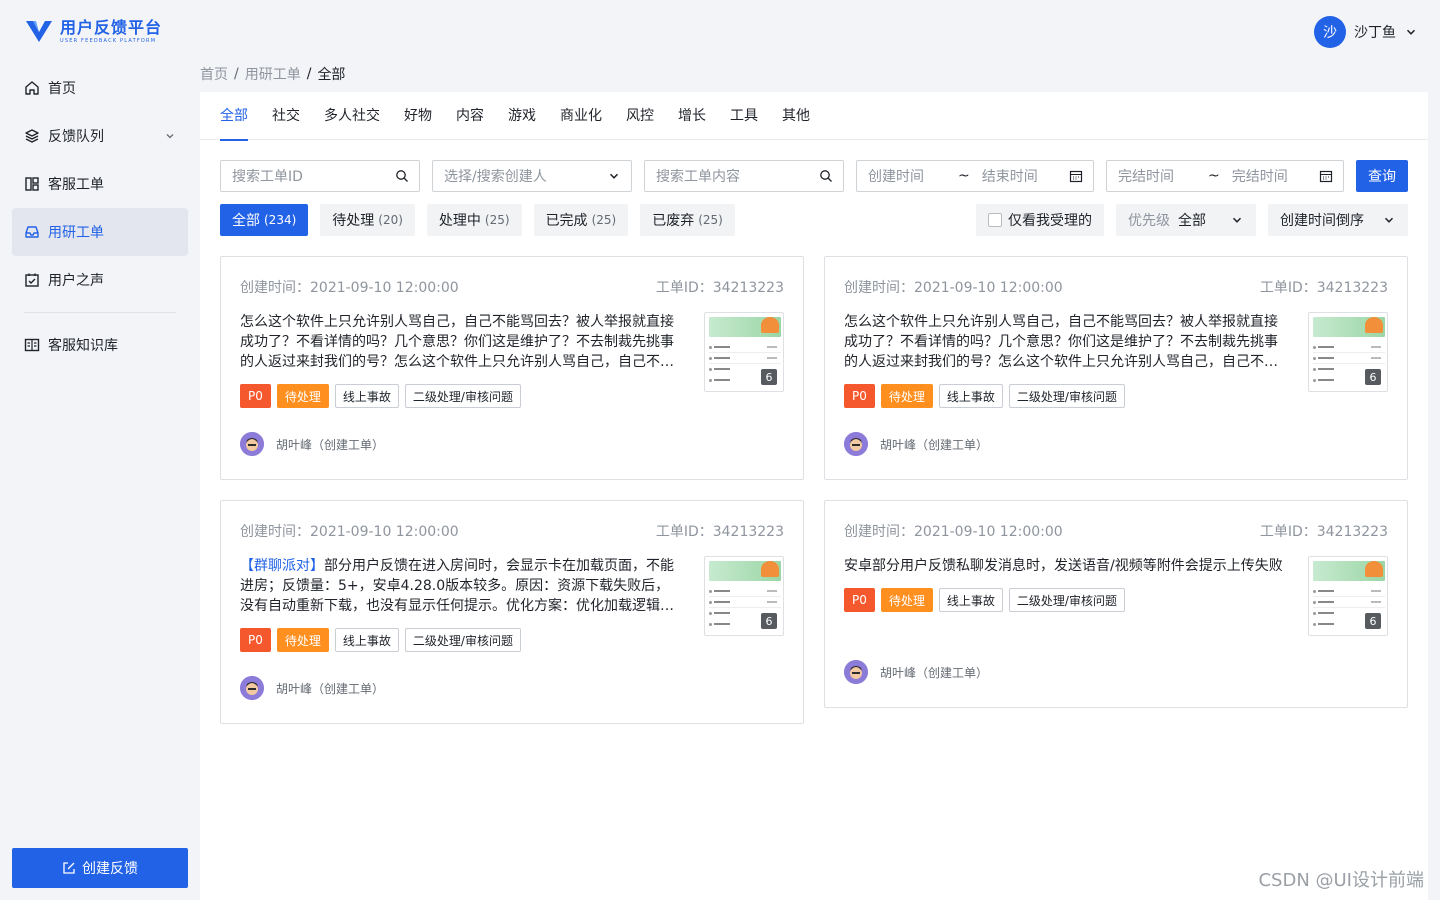 Image resolution: width=1440 pixels, height=900 pixels. What do you see at coordinates (76, 233) in the screenshot?
I see `sidebar-item-label: 用研工单` at bounding box center [76, 233].